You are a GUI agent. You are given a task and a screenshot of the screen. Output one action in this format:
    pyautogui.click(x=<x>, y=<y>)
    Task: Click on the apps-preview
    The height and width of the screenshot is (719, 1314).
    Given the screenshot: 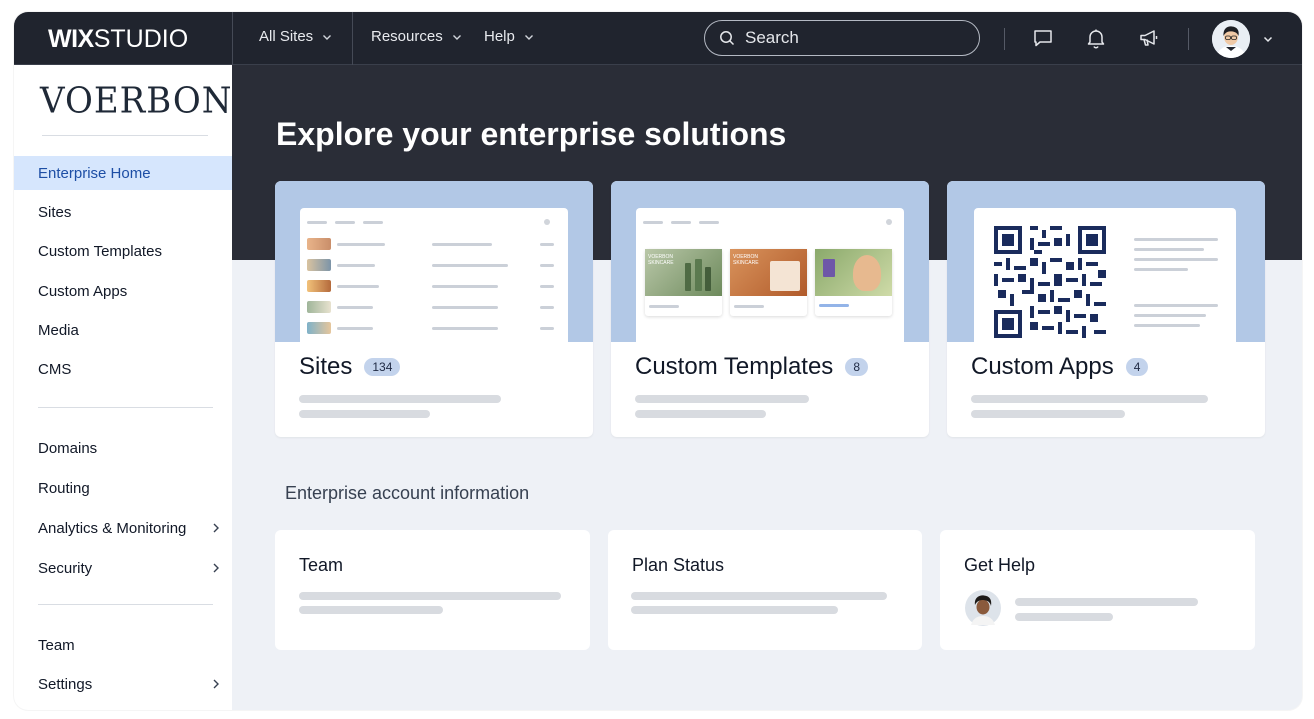 What is the action you would take?
    pyautogui.click(x=1105, y=275)
    